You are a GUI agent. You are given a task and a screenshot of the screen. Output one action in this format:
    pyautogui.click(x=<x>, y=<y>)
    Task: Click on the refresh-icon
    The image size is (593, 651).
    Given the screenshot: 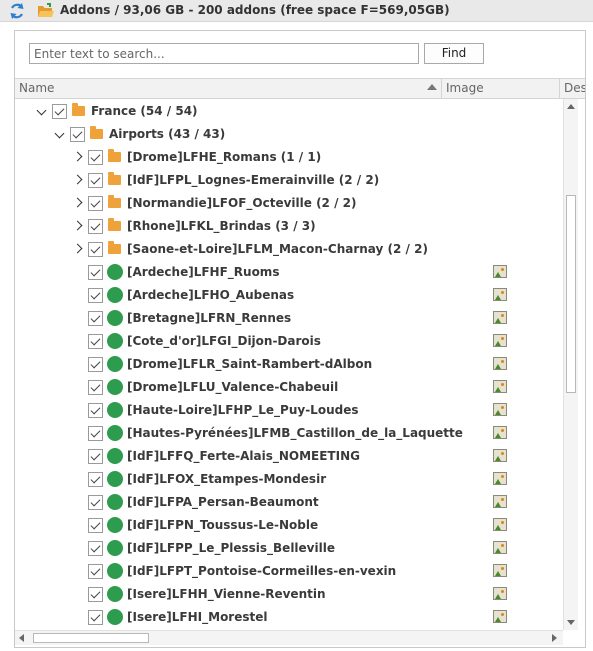 What is the action you would take?
    pyautogui.click(x=17, y=11)
    